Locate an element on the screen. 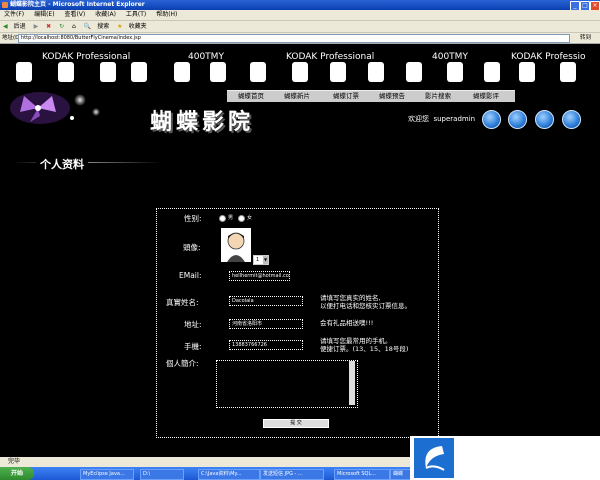 The height and width of the screenshot is (480, 600). nav-item-preview: 蝴蝶预告 is located at coordinates (392, 96).